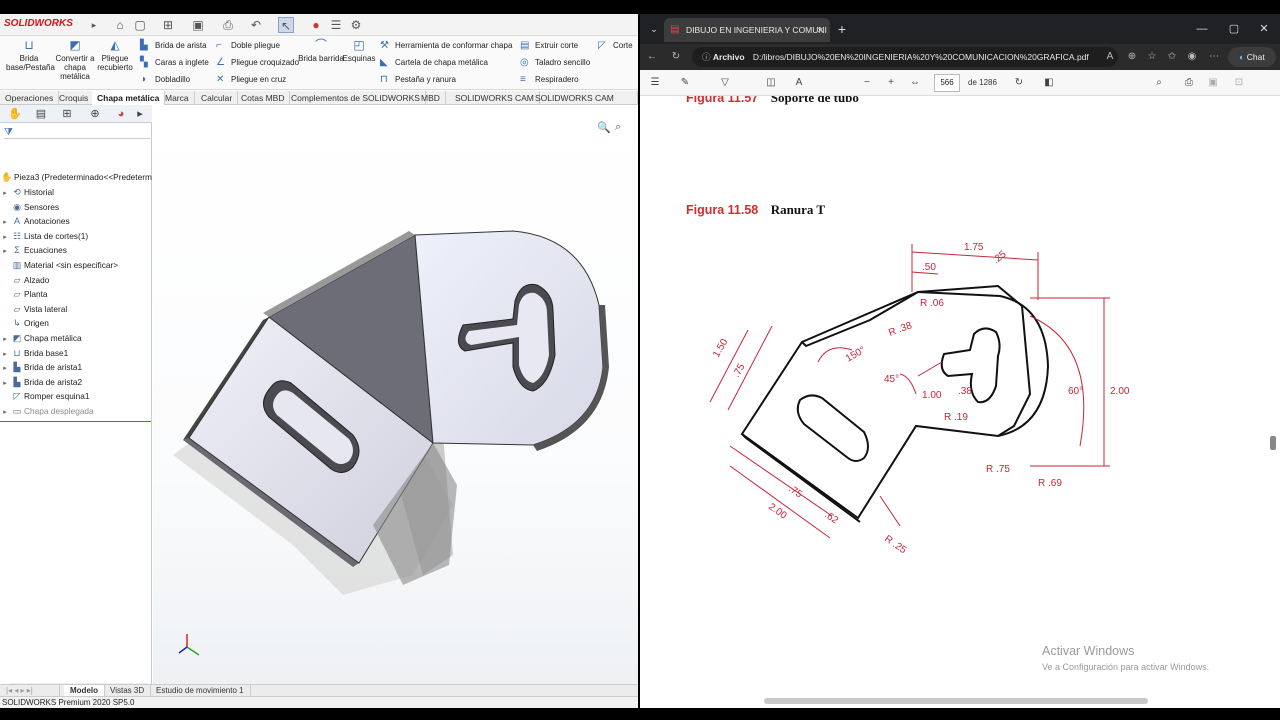  What do you see at coordinates (75, 421) in the screenshot?
I see `rollback-bar` at bounding box center [75, 421].